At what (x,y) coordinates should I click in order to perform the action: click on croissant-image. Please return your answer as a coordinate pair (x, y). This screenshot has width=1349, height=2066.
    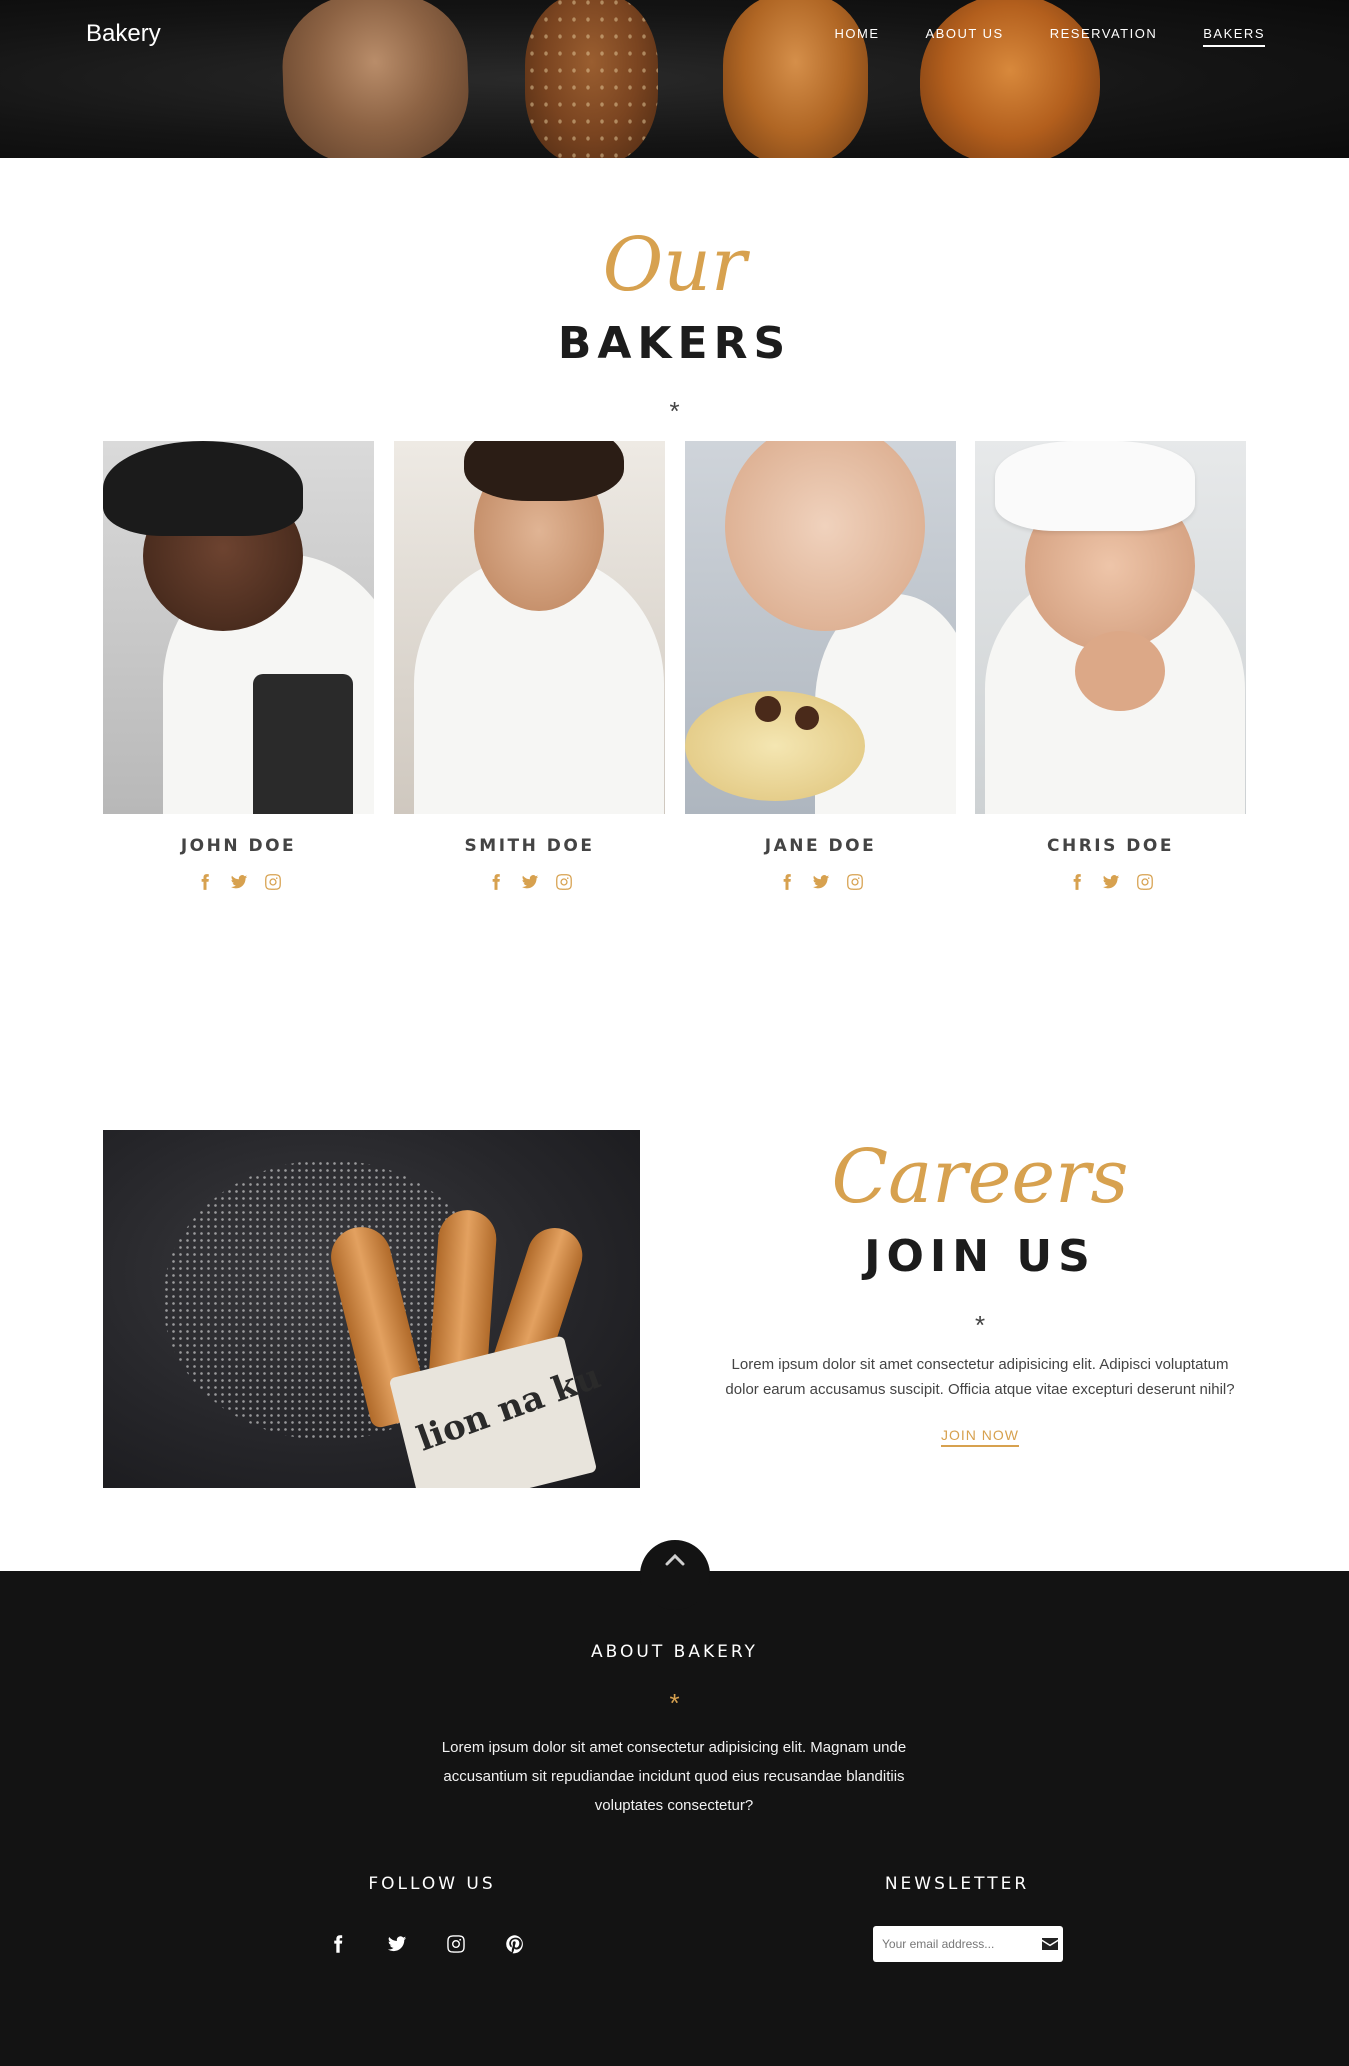
    Looking at the image, I should click on (1010, 79).